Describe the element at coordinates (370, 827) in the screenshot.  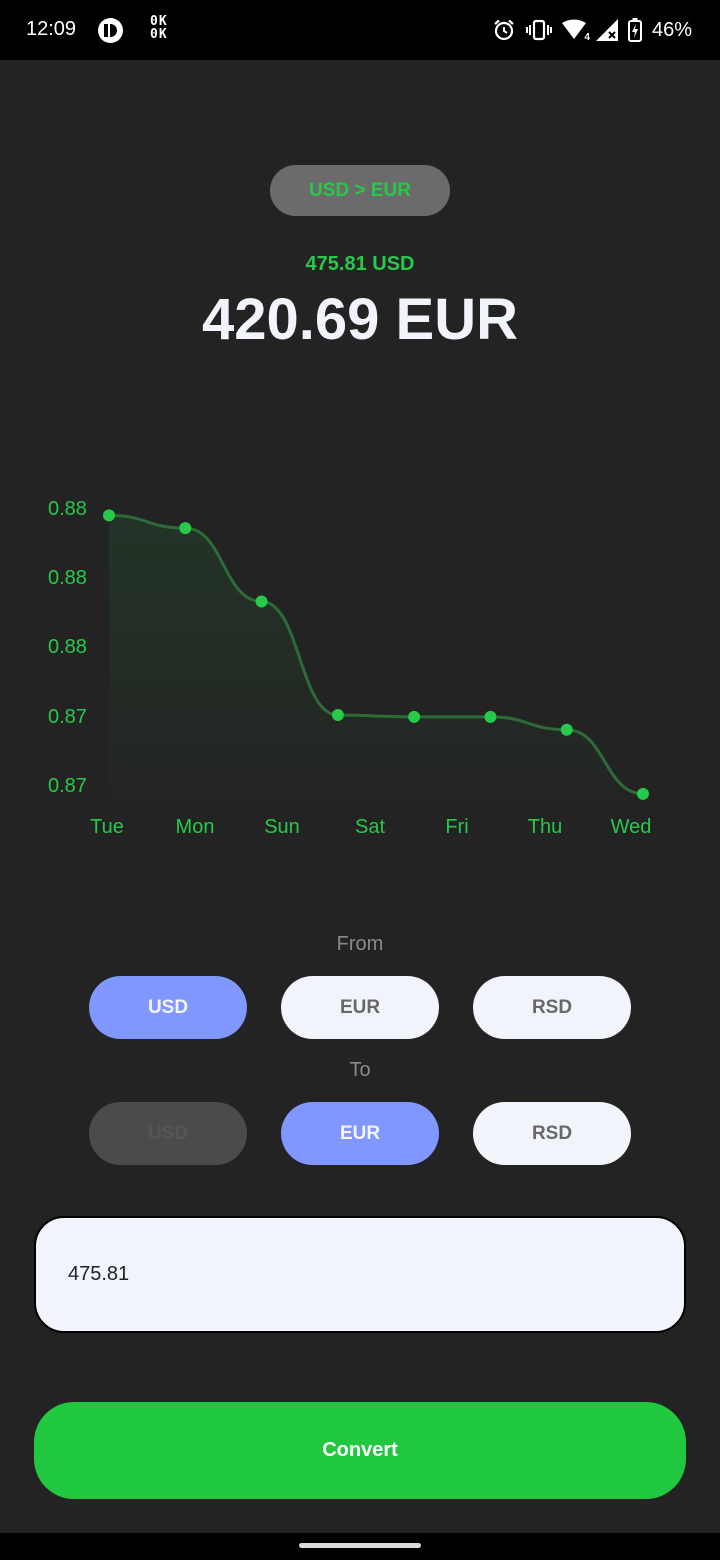
I see `x-tick-label-sat: Sat` at that location.